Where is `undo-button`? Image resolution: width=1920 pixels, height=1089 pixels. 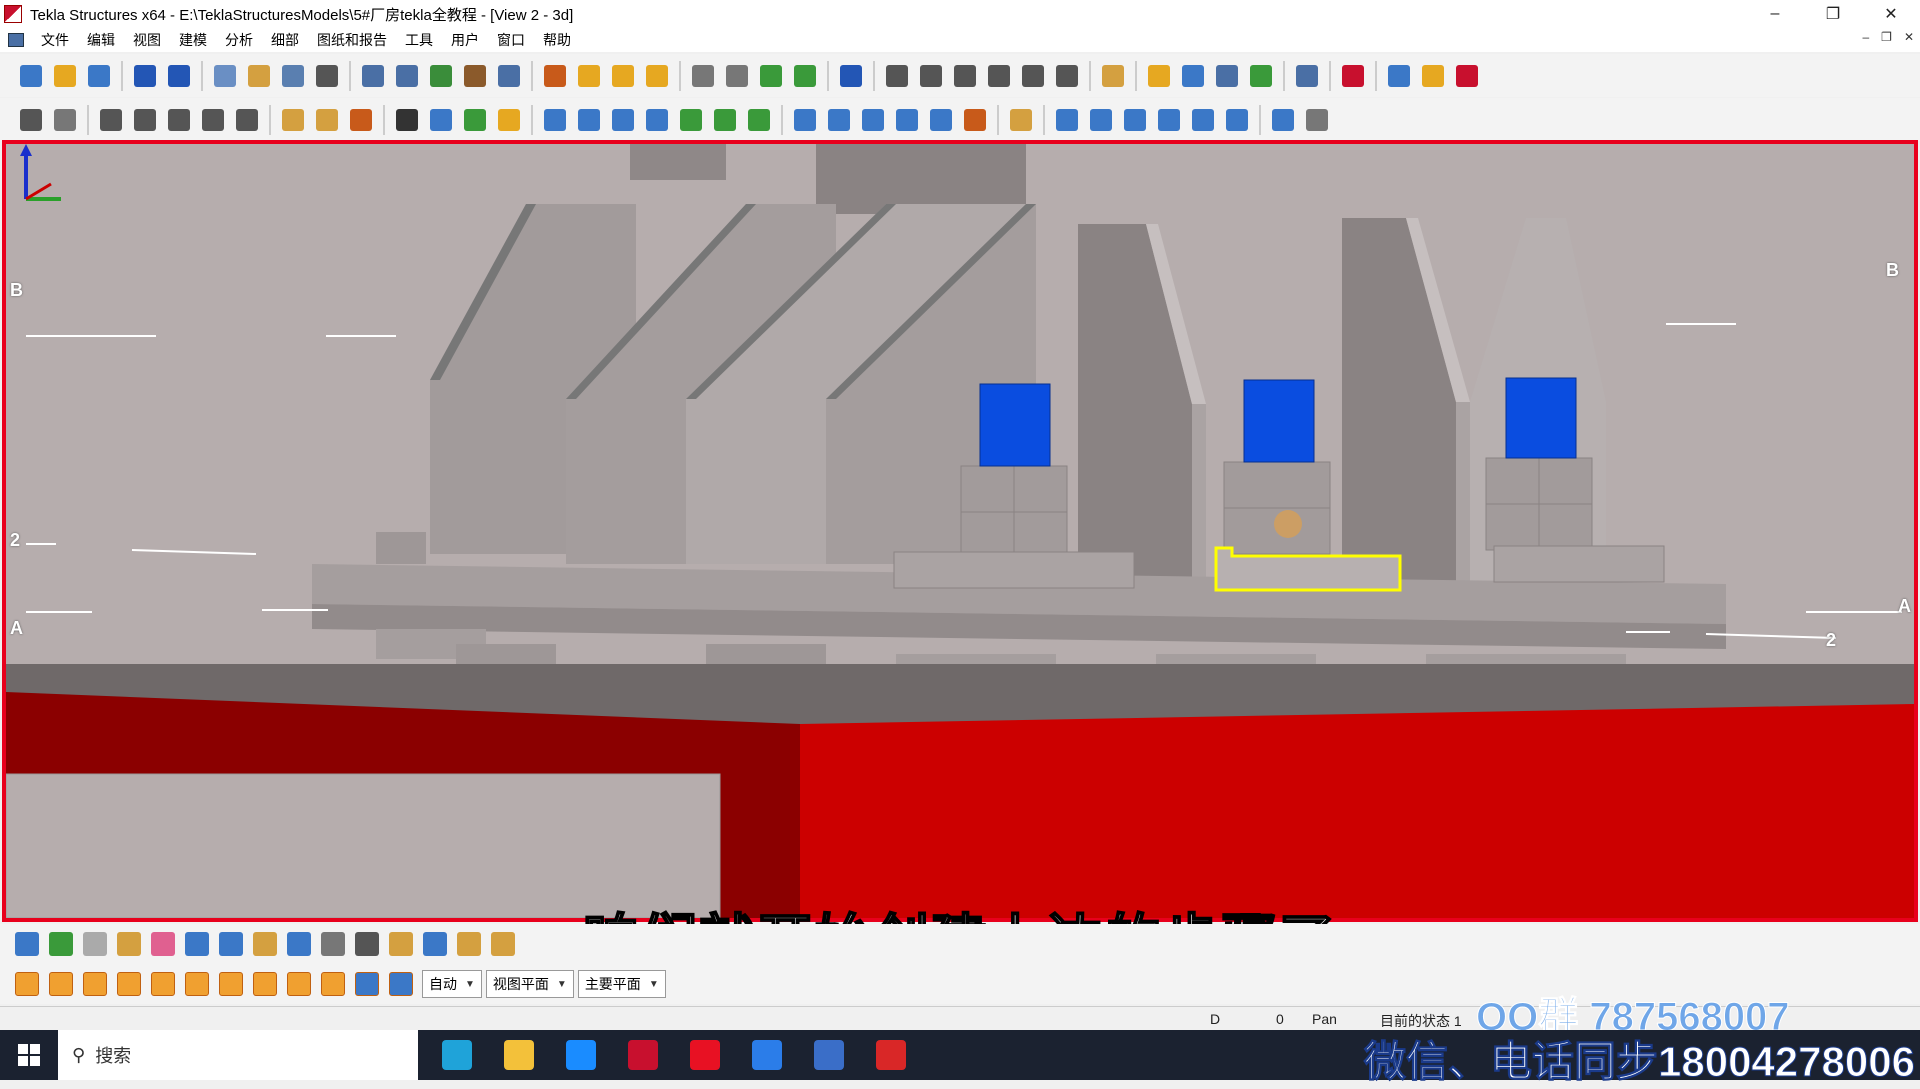 undo-button is located at coordinates (145, 76).